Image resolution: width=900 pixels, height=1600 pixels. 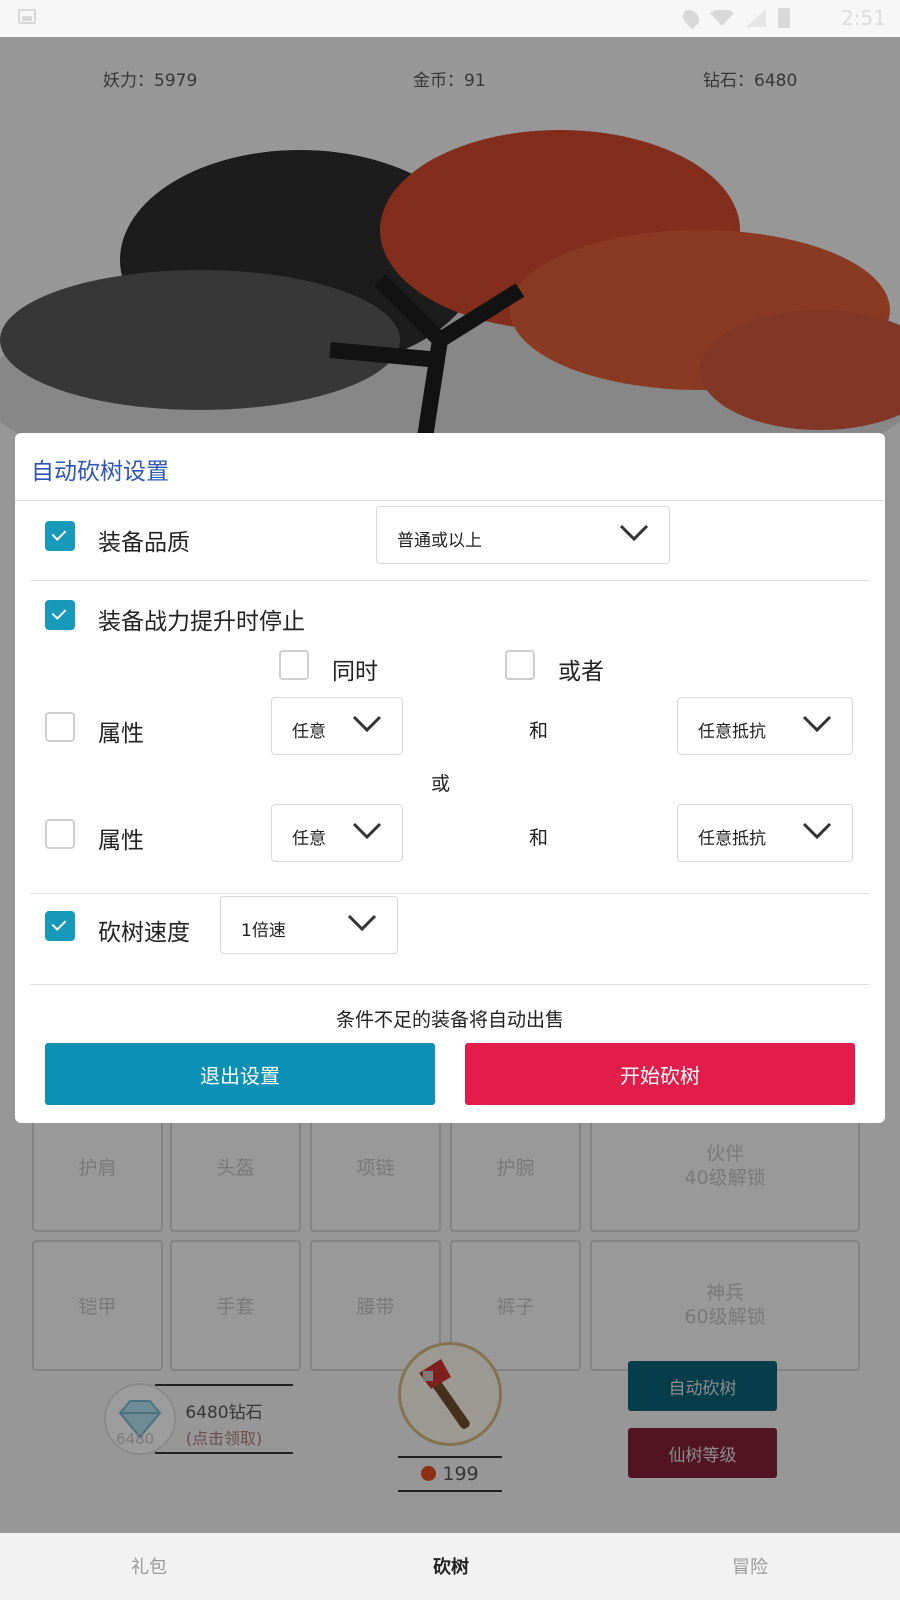 I want to click on speed-dropdown: 1倍速, so click(x=309, y=925).